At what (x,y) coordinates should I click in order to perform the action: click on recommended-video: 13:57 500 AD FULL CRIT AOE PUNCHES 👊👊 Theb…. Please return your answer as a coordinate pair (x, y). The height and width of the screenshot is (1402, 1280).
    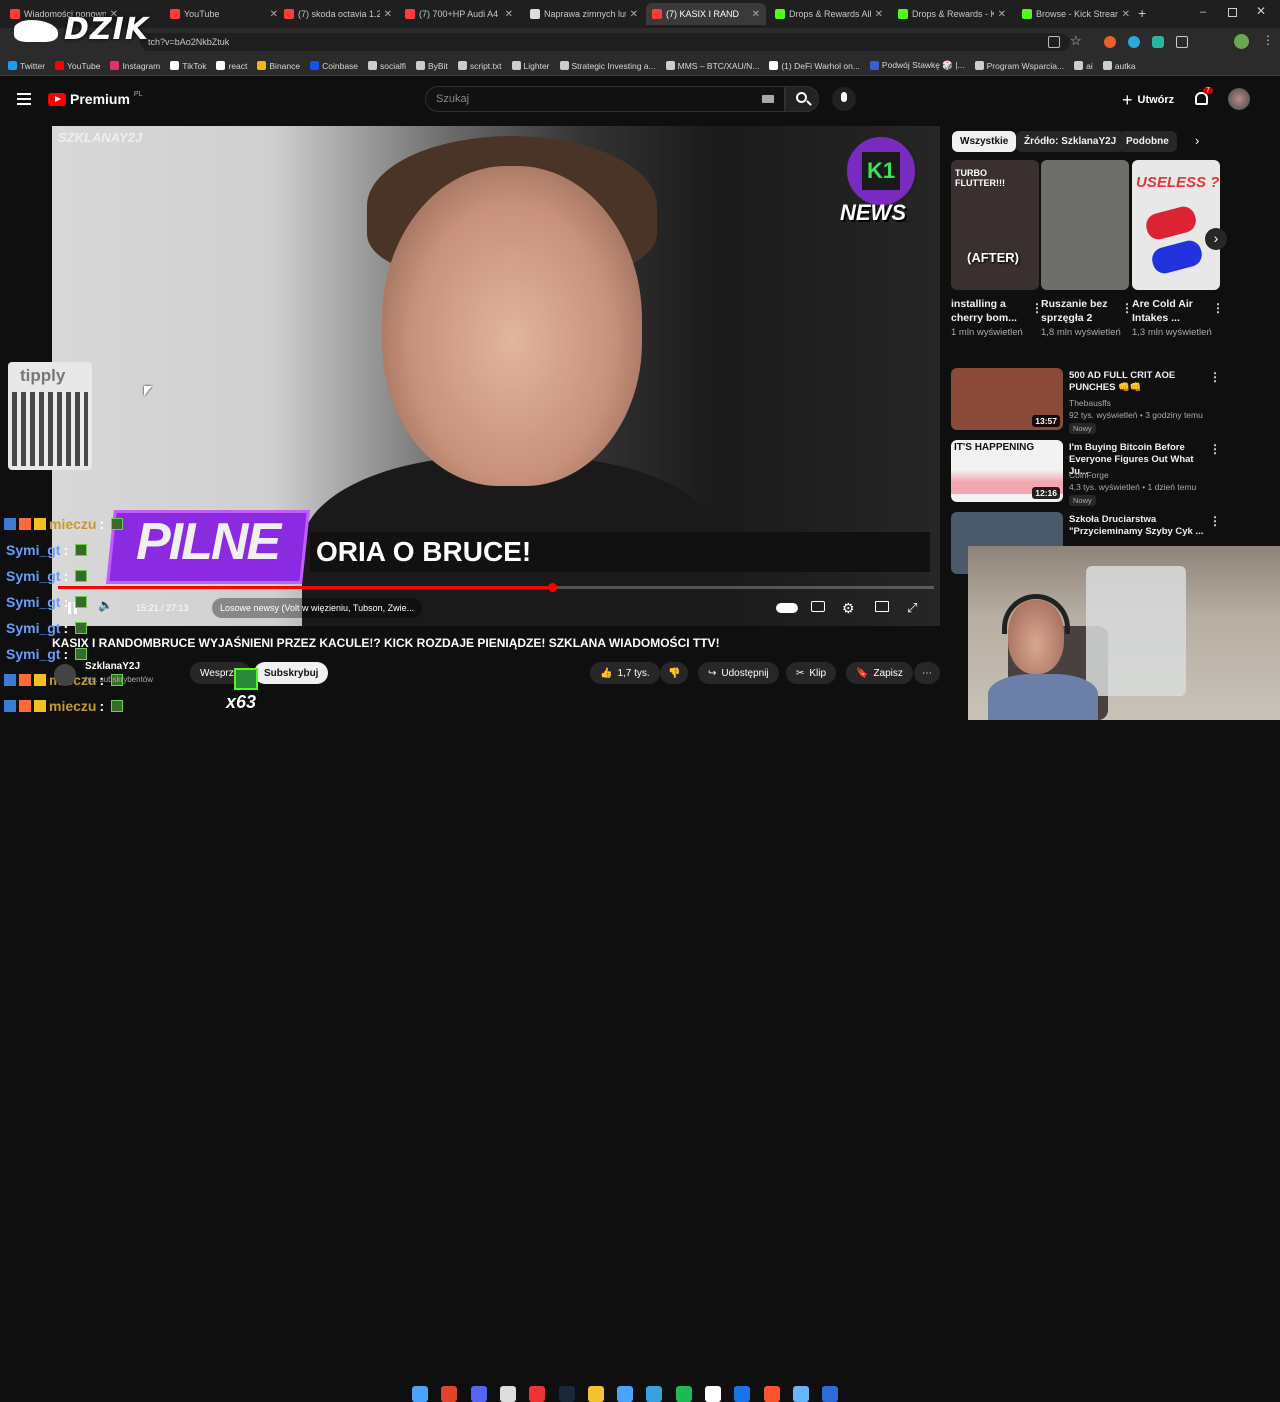
    Looking at the image, I should click on (1086, 401).